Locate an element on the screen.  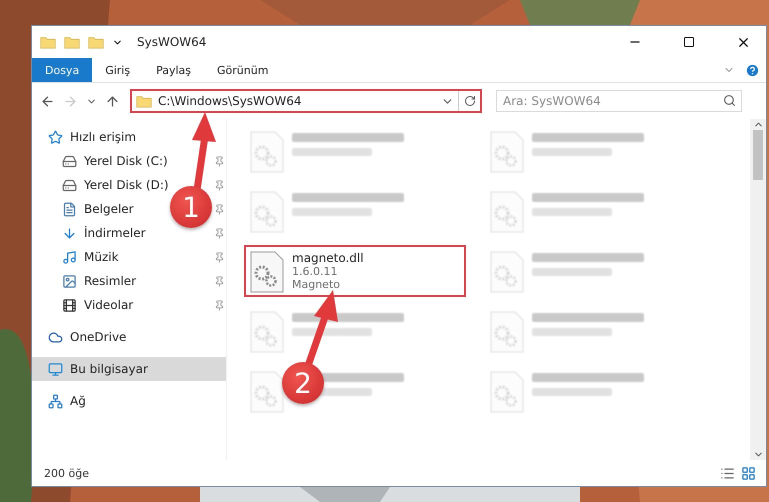
up-icon is located at coordinates (112, 101).